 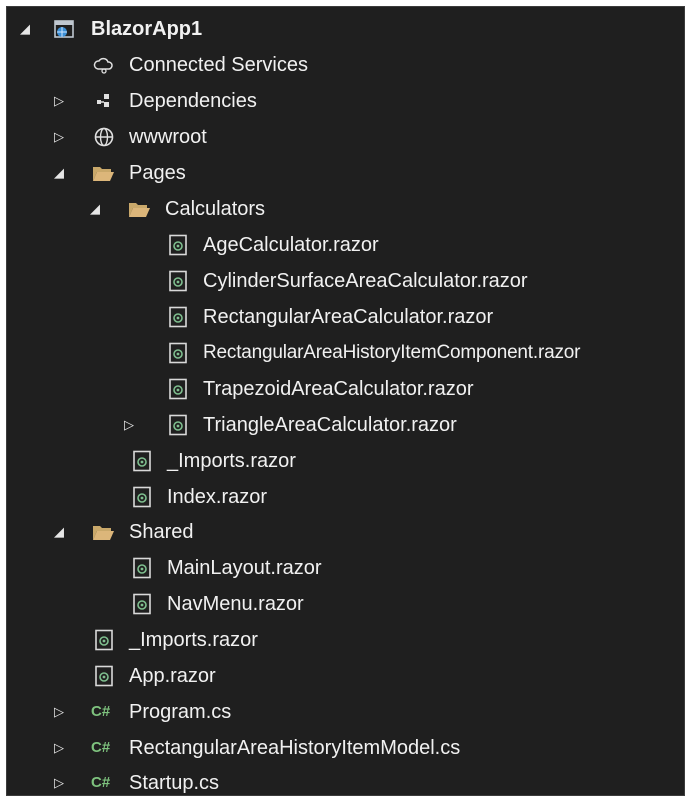 What do you see at coordinates (193, 101) in the screenshot?
I see `tree-item-label: Dependencies` at bounding box center [193, 101].